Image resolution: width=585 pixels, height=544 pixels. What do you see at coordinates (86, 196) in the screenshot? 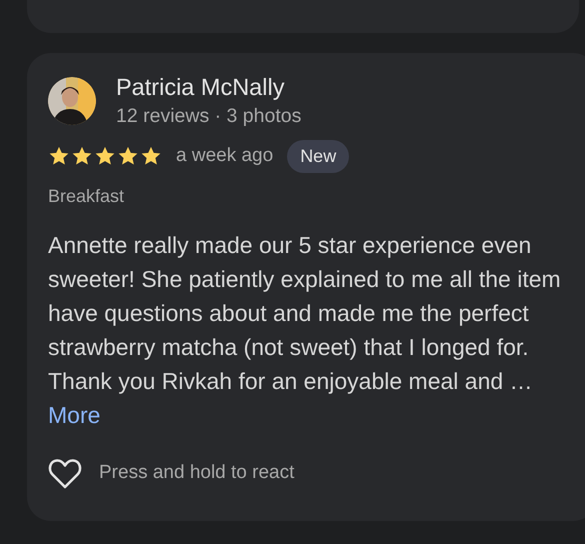
I see `review-category: Breakfast` at bounding box center [86, 196].